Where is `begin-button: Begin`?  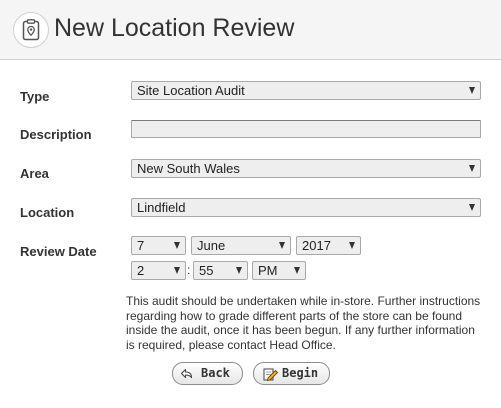 begin-button: Begin is located at coordinates (291, 373).